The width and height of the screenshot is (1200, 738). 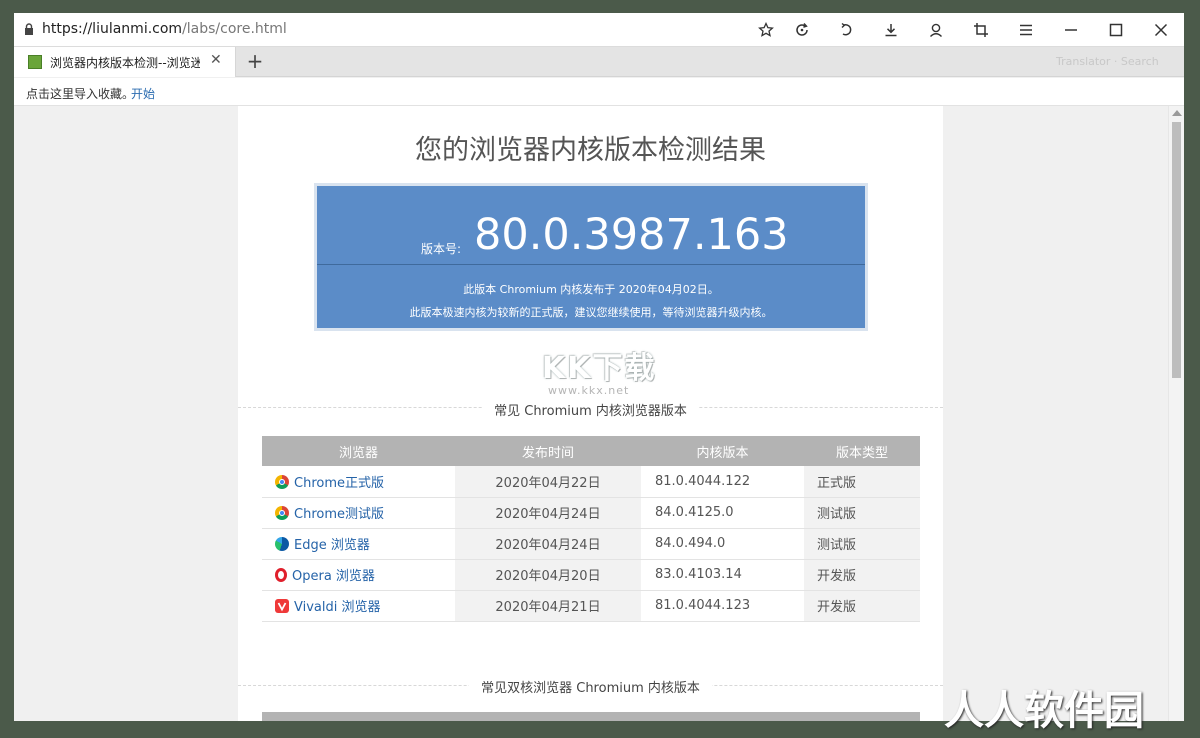 What do you see at coordinates (333, 576) in the screenshot?
I see `browser-link: Opera 浏览器` at bounding box center [333, 576].